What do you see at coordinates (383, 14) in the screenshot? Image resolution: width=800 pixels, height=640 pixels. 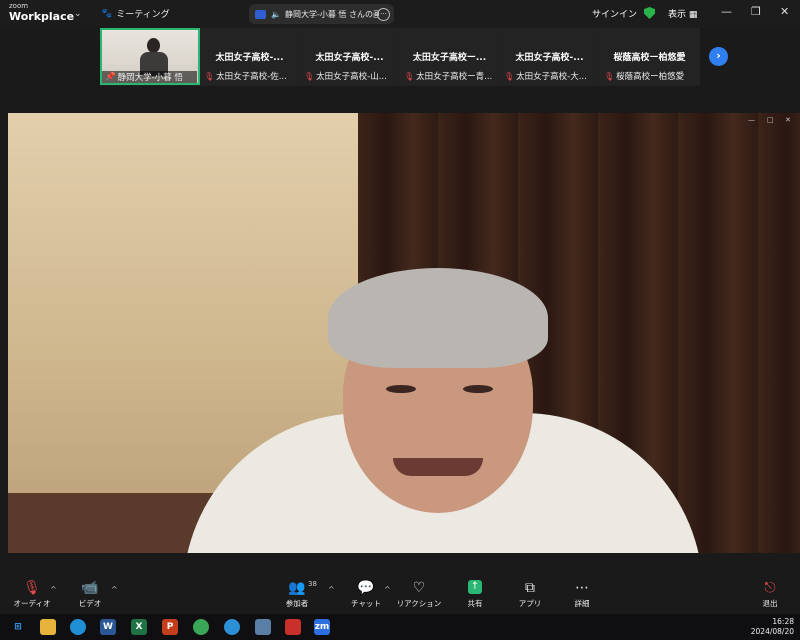 I see `more-options-icon: ···` at bounding box center [383, 14].